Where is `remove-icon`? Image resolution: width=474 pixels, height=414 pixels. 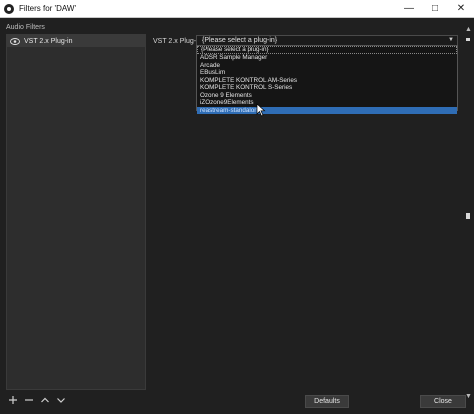
remove-icon is located at coordinates (29, 400).